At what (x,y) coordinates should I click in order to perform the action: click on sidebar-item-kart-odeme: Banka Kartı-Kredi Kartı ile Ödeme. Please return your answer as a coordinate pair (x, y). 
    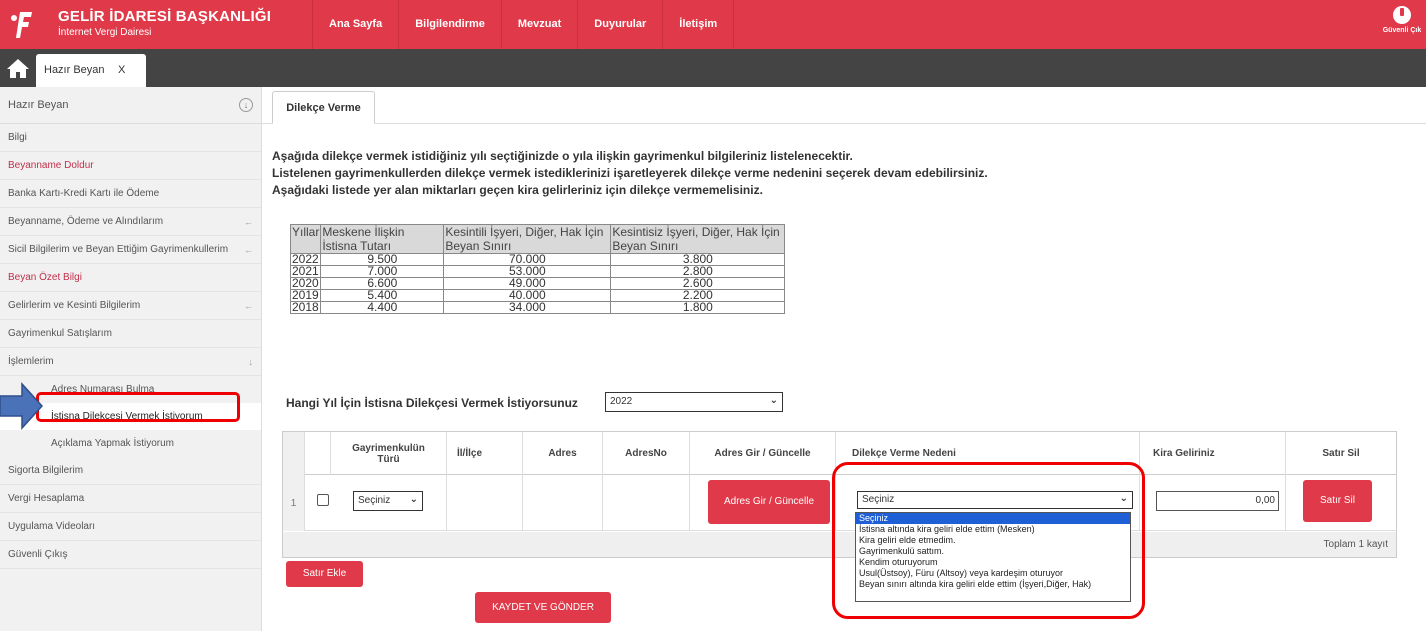
    Looking at the image, I should click on (130, 194).